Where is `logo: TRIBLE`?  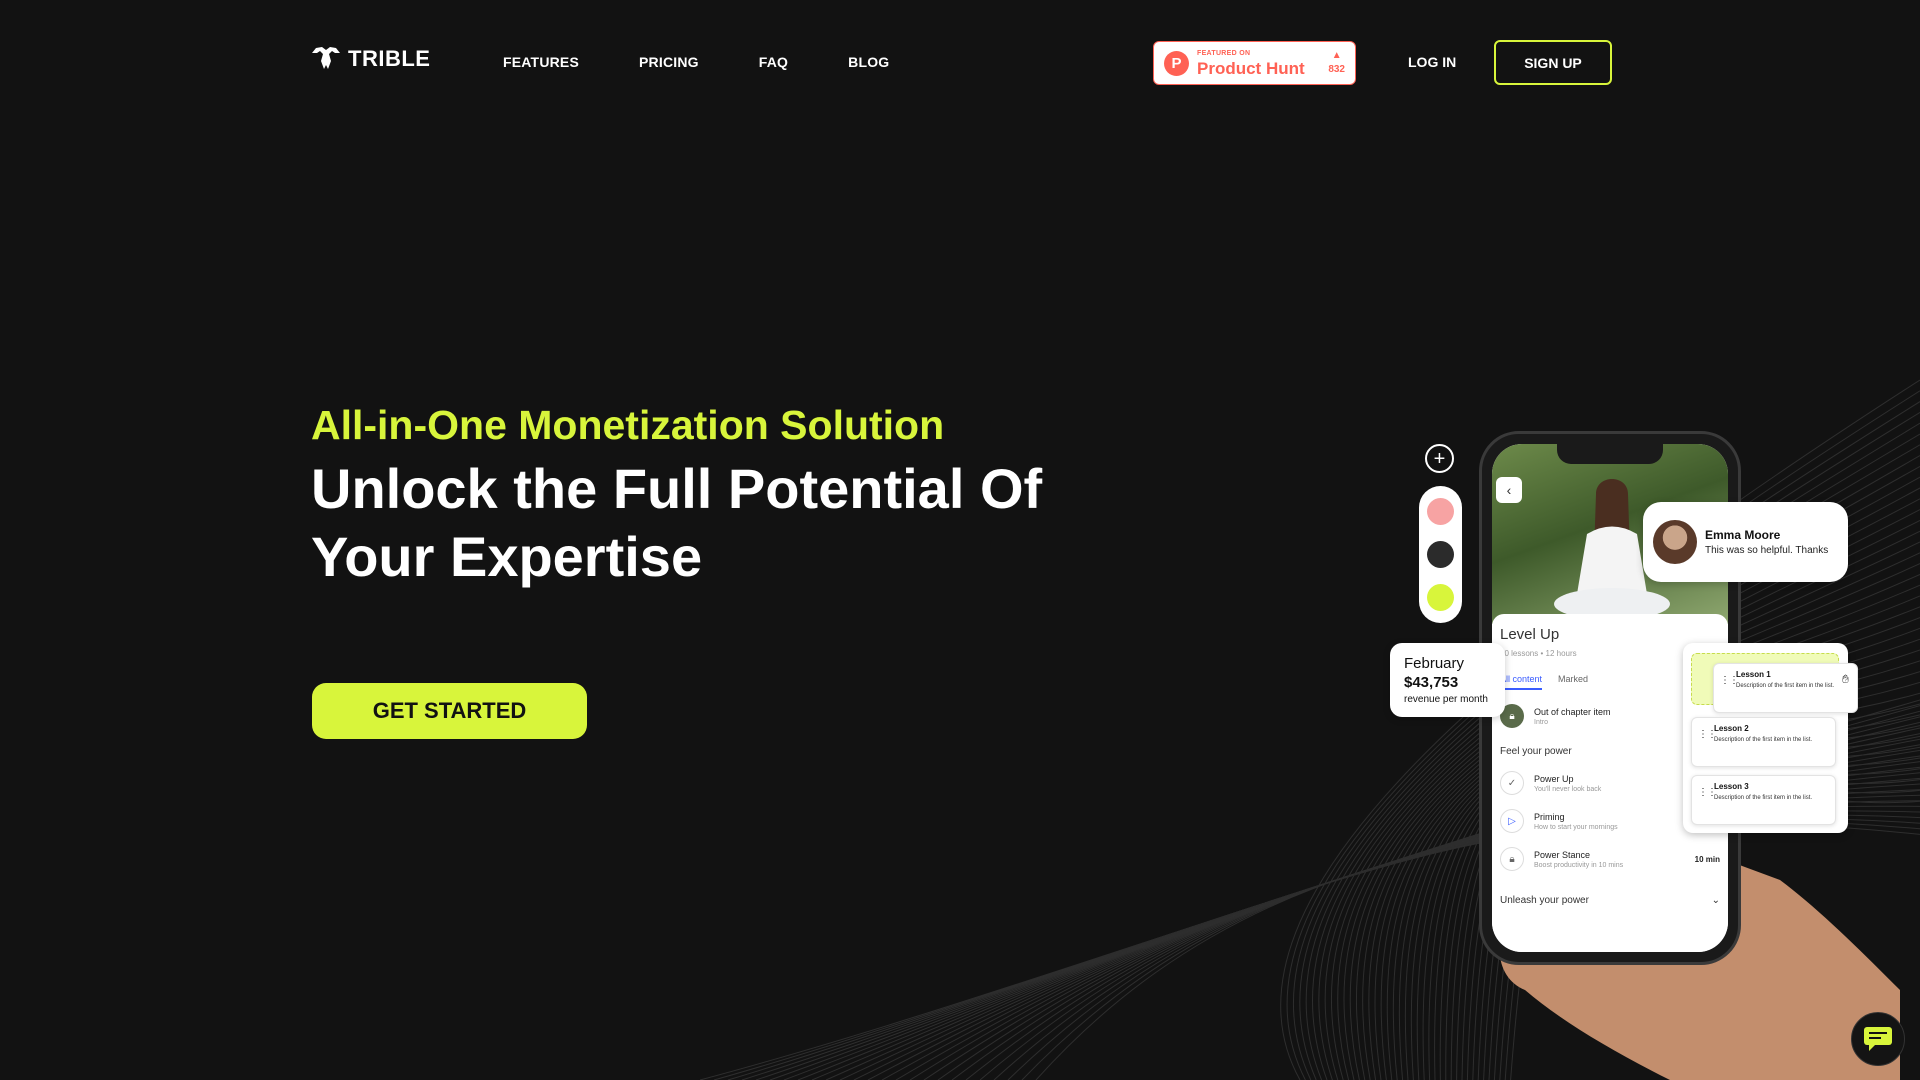
logo: TRIBLE is located at coordinates (371, 59).